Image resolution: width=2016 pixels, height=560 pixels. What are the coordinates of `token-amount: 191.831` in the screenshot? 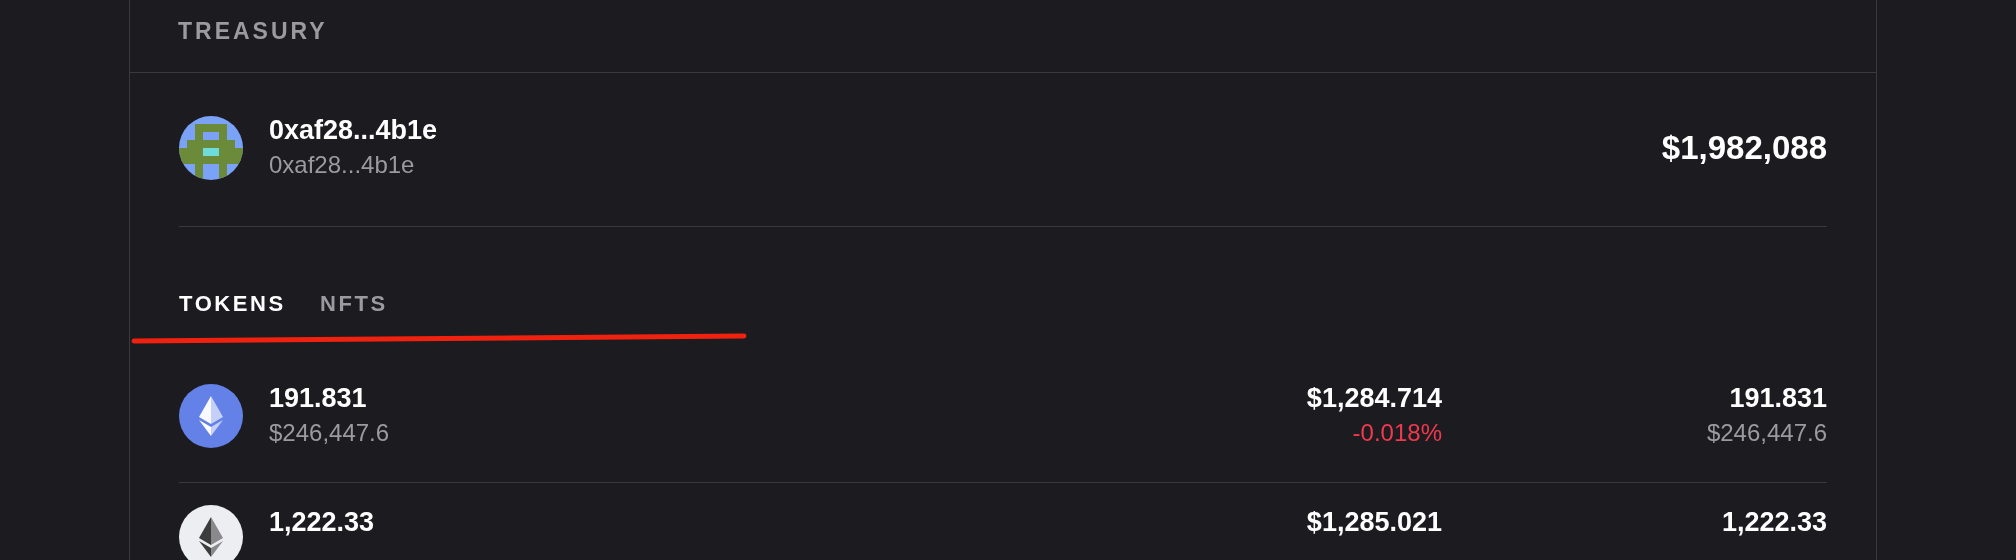 It's located at (318, 399).